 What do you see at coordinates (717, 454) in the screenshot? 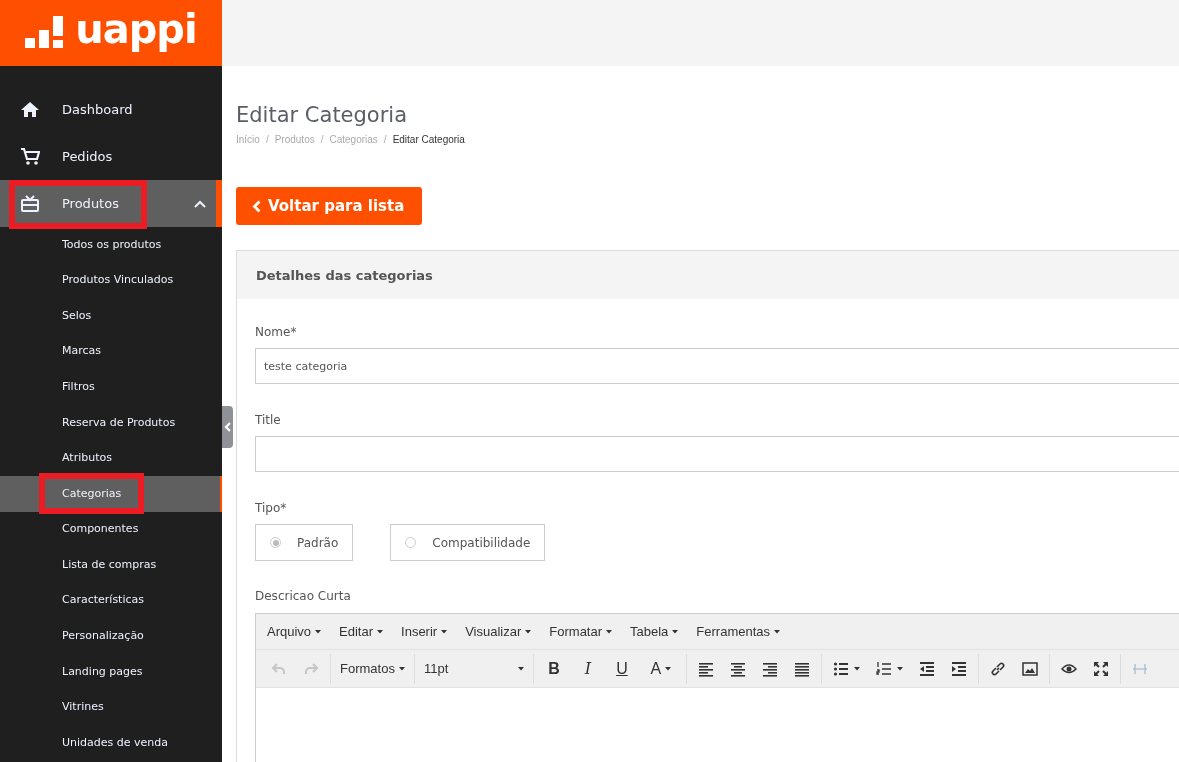
I see `text-input-field` at bounding box center [717, 454].